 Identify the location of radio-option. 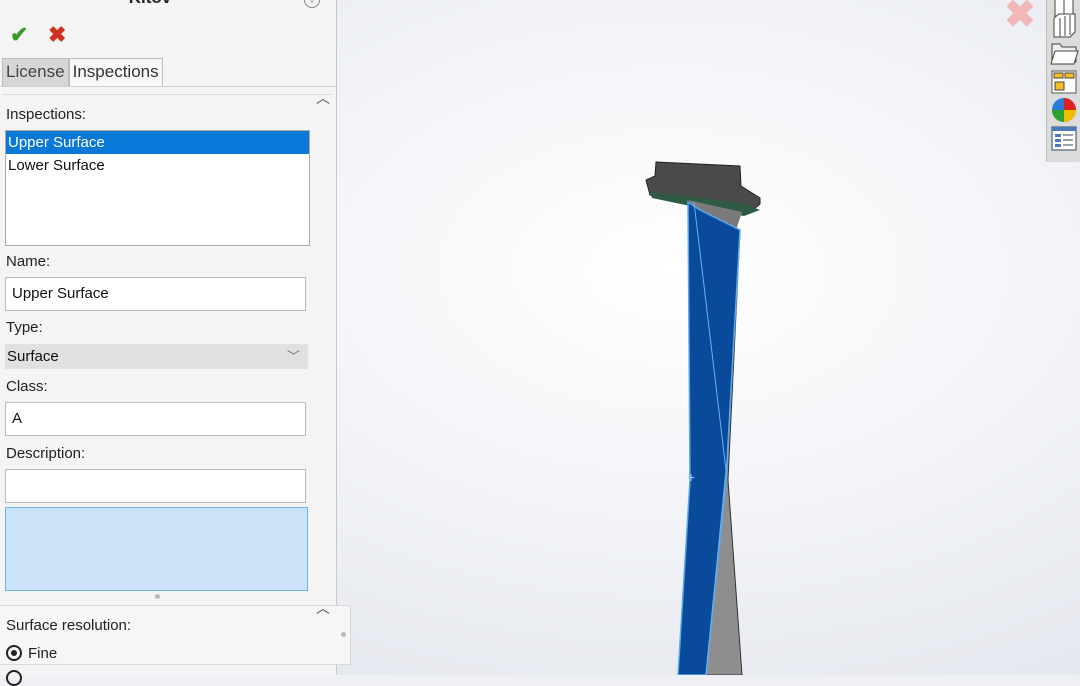
(14, 678).